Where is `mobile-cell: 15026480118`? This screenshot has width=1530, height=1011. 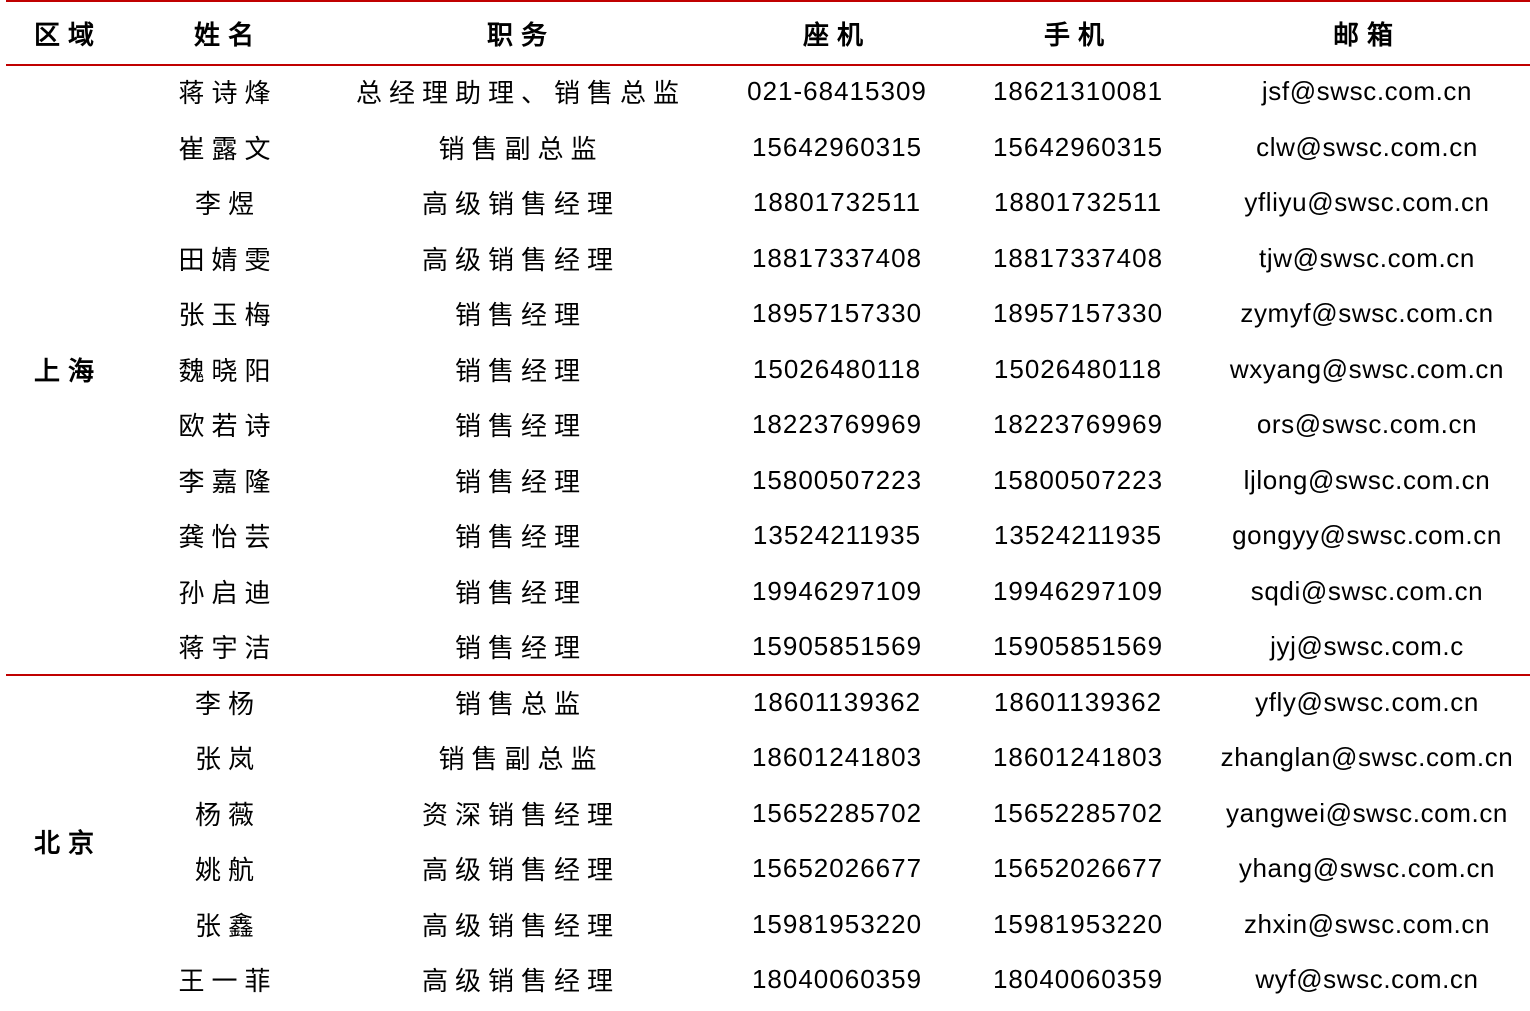 mobile-cell: 15026480118 is located at coordinates (1078, 368).